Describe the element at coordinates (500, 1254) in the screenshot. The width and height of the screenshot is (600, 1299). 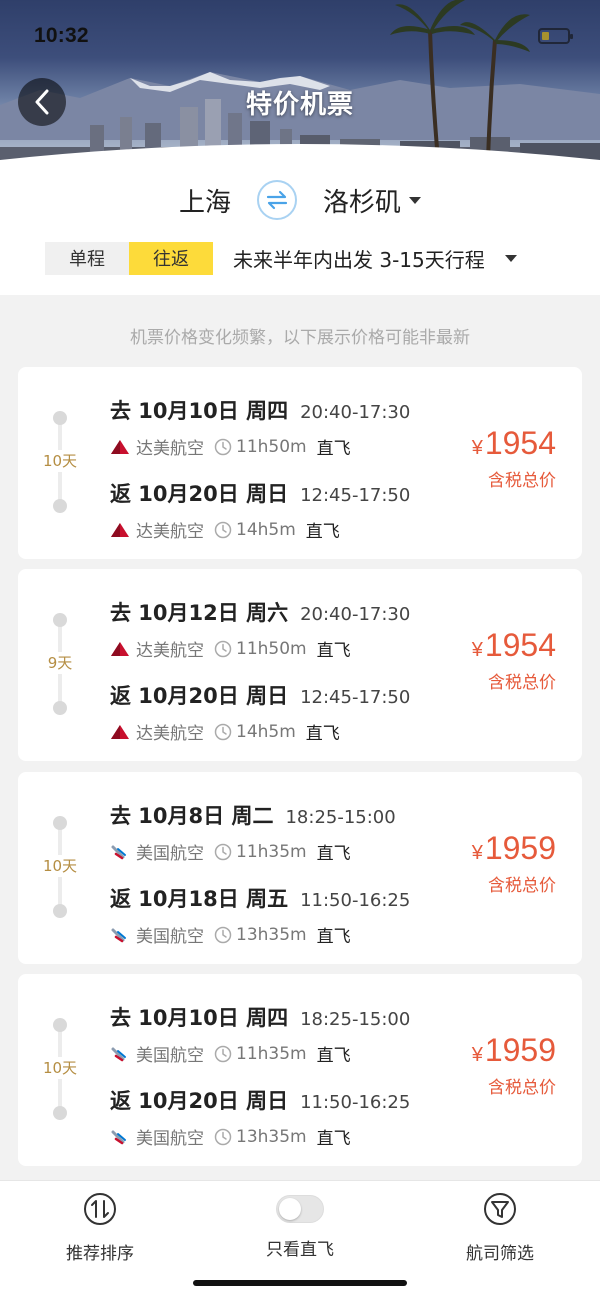
I see `airline-filter-label: 航司筛选` at that location.